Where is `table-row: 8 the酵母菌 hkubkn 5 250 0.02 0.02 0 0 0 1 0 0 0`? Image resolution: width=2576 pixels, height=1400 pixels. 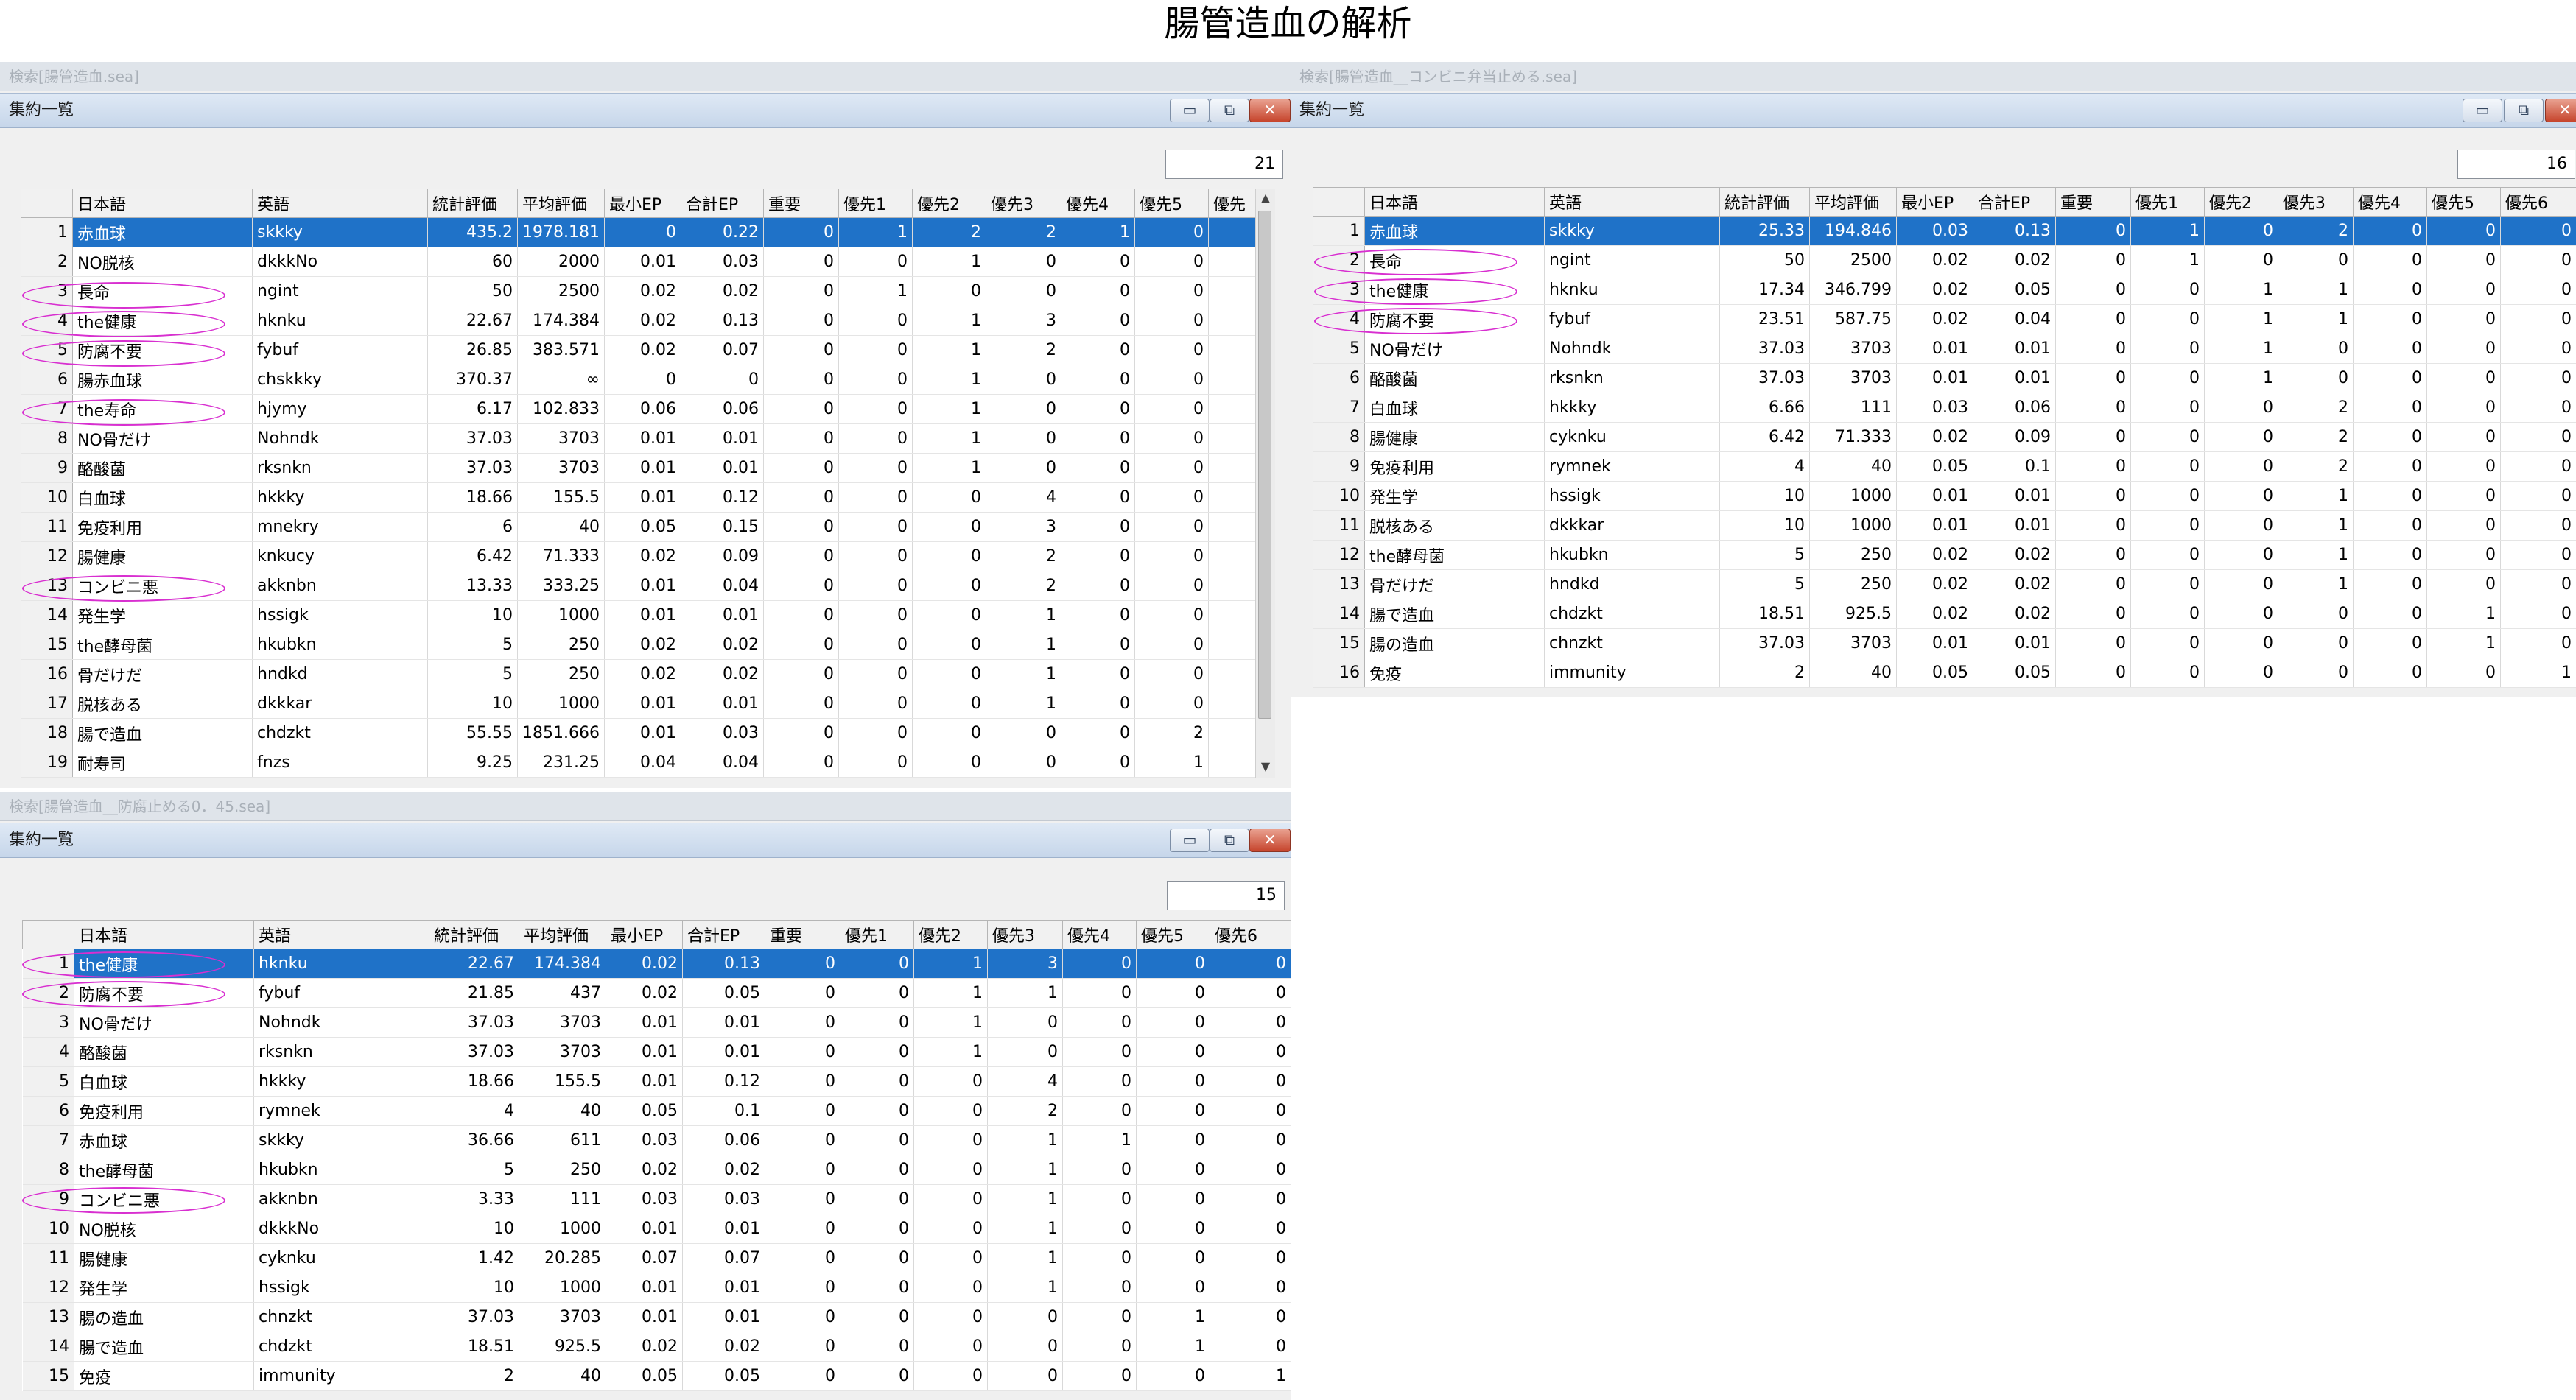
table-row: 8 the酵母菌 hkubkn 5 250 0.02 0.02 0 0 0 1 0 0 0 is located at coordinates (656, 1170).